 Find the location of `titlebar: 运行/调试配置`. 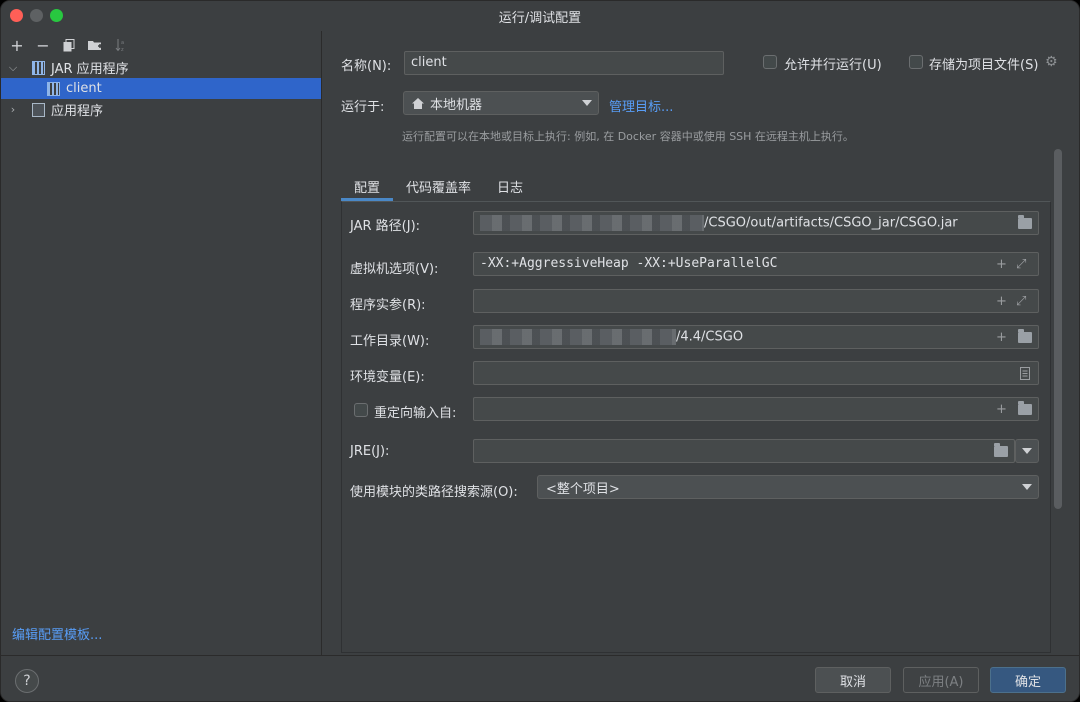

titlebar: 运行/调试配置 is located at coordinates (540, 16).